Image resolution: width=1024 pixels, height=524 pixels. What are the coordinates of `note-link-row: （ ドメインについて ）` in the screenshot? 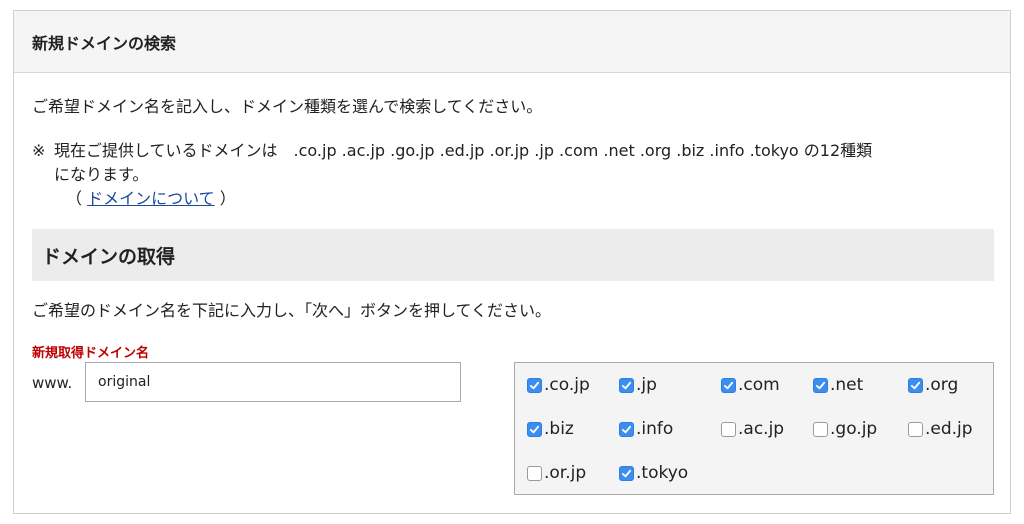 It's located at (512, 199).